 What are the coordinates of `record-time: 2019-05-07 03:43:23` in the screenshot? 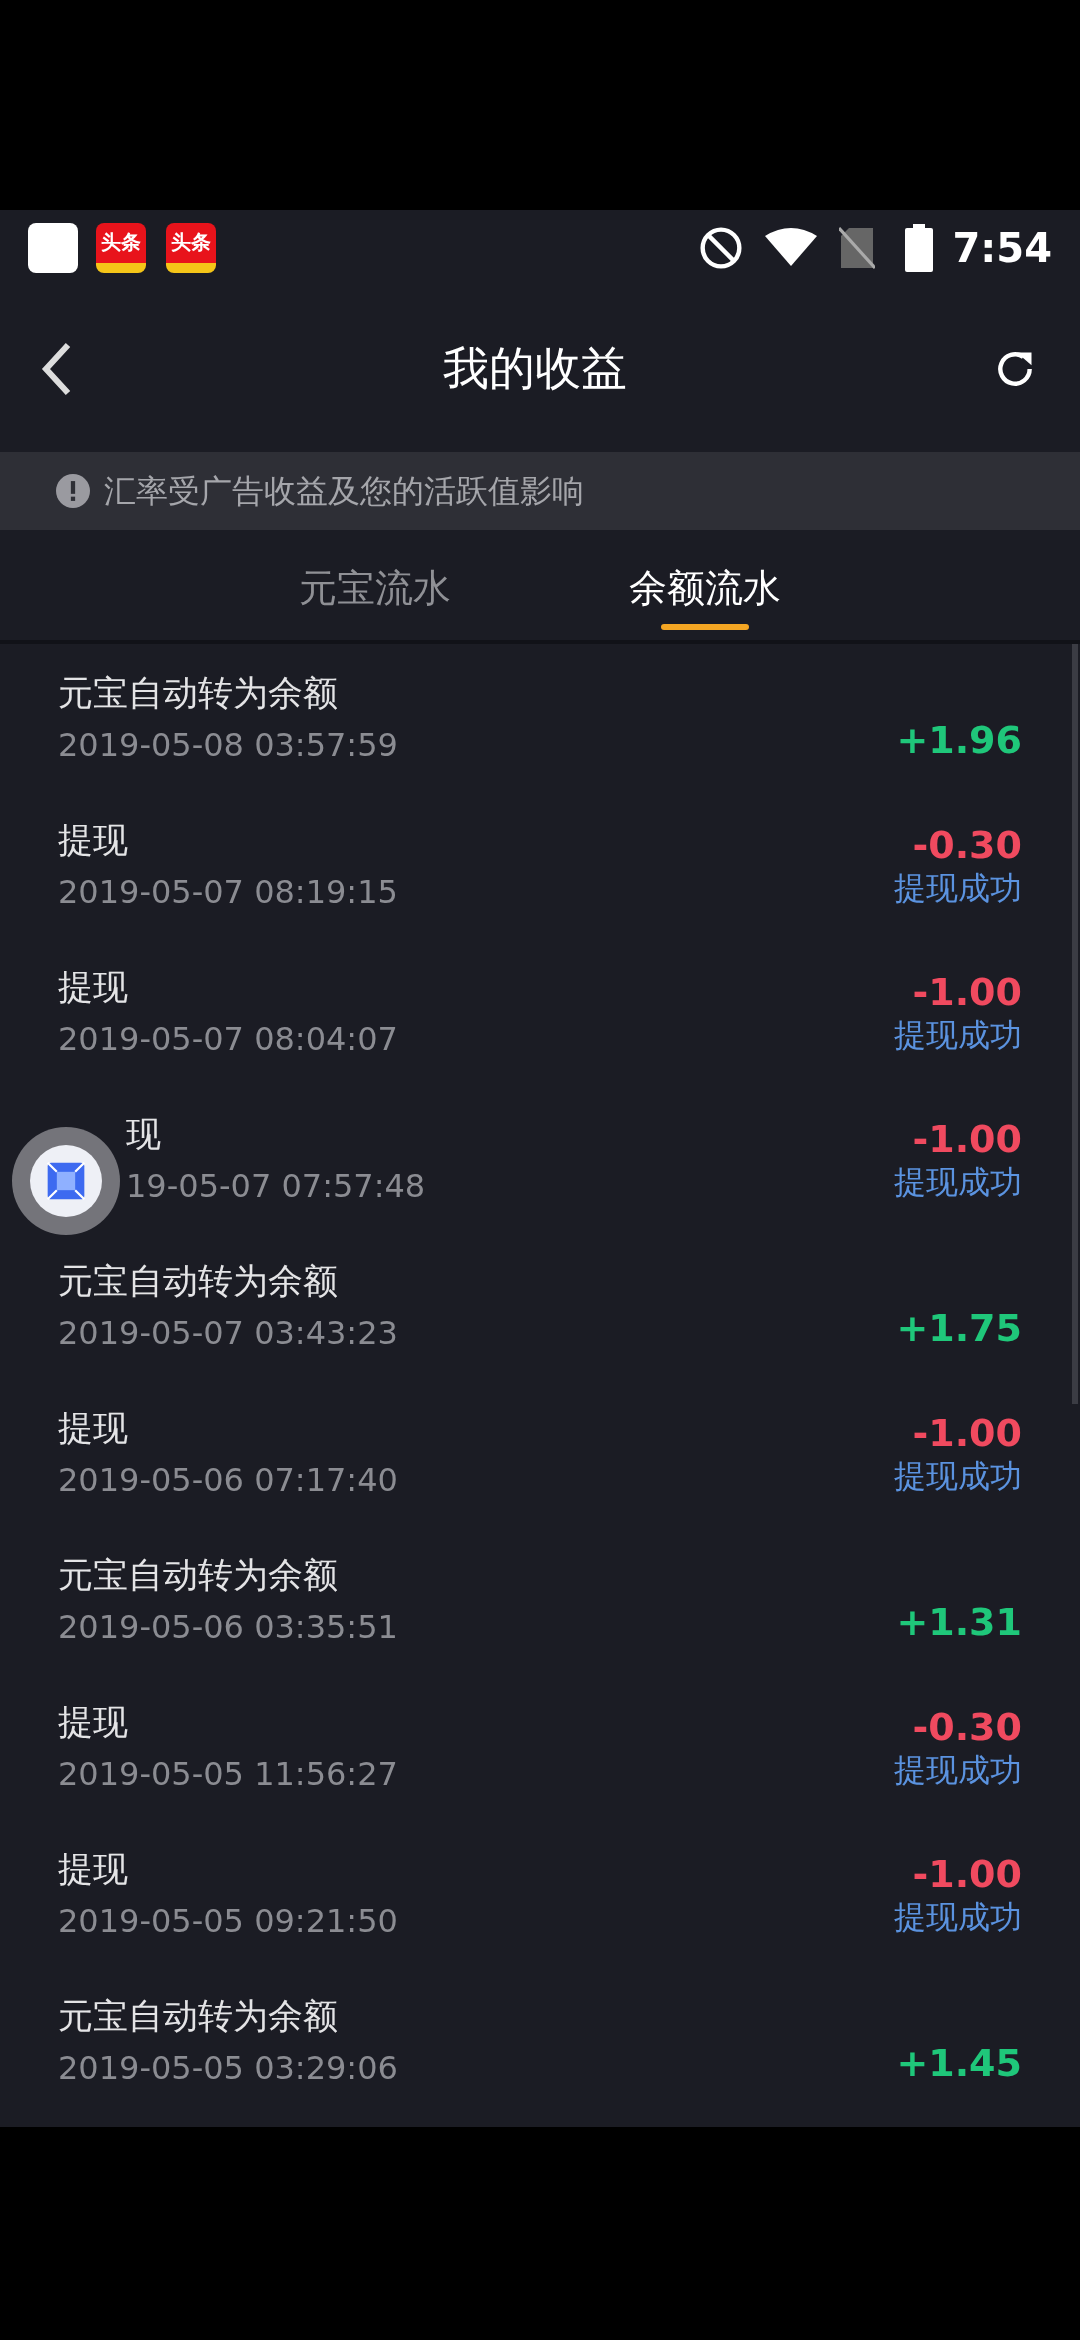 It's located at (228, 1332).